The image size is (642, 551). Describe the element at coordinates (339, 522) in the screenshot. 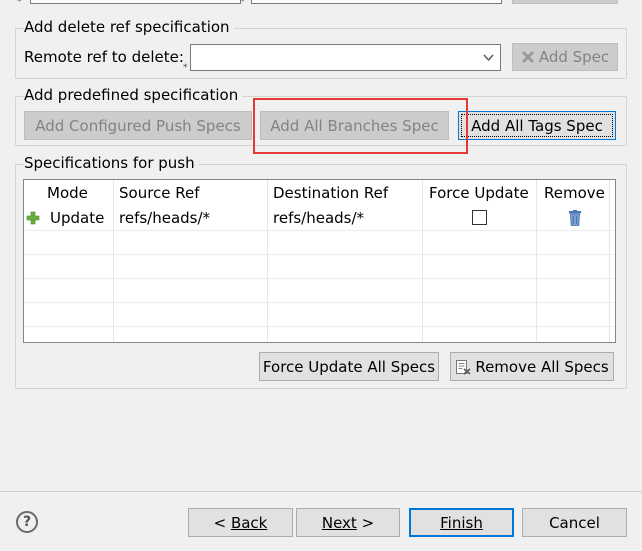

I see `next-button-label: Next` at that location.